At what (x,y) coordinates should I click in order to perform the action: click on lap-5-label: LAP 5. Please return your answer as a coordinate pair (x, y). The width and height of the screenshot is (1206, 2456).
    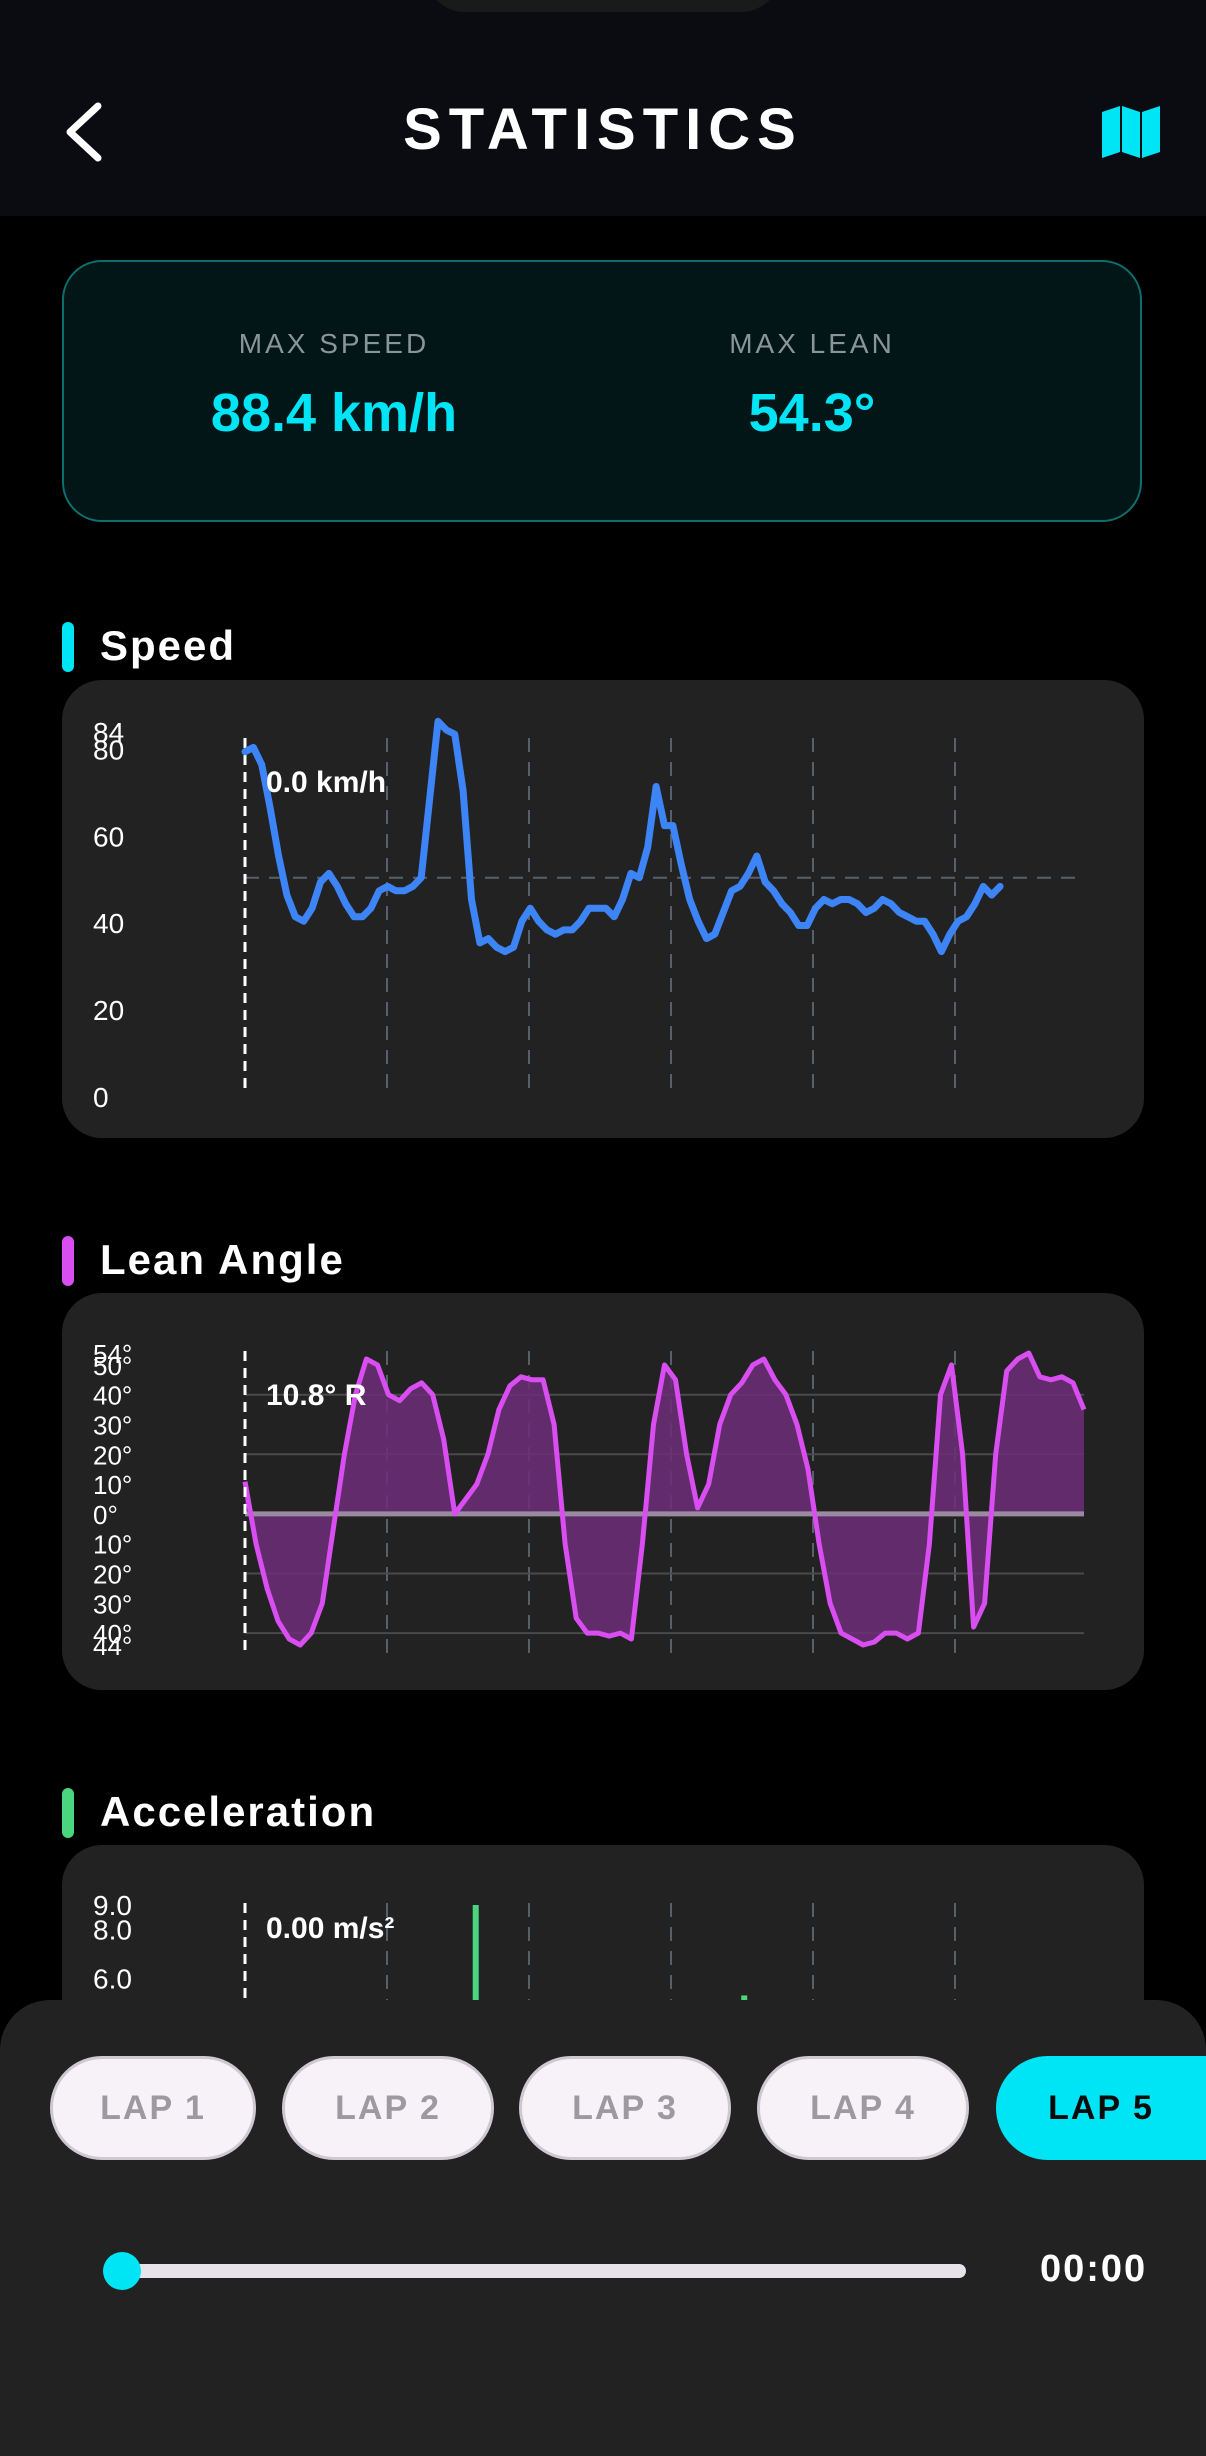
    Looking at the image, I should click on (1101, 2107).